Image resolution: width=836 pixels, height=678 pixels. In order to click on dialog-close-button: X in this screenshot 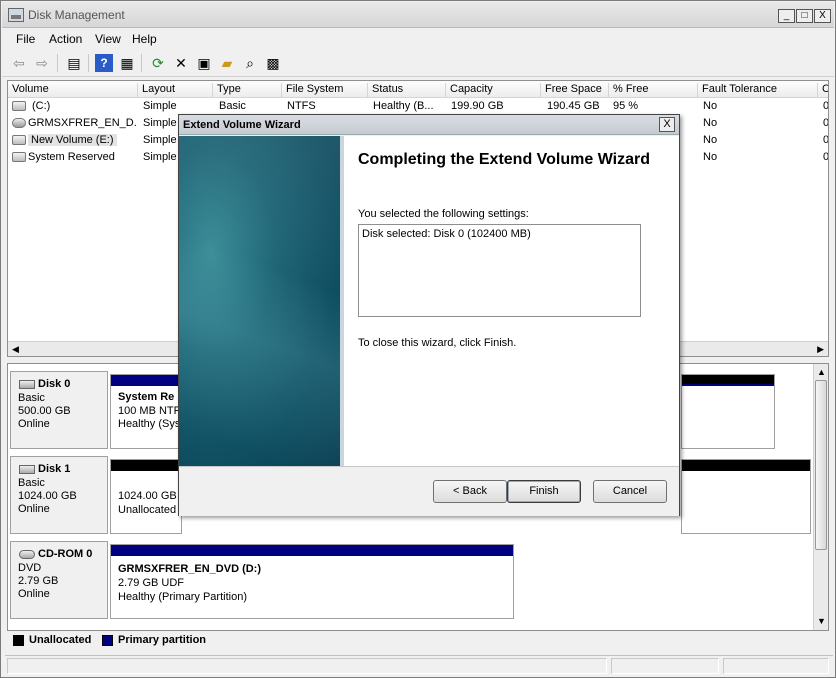, I will do `click(667, 124)`.